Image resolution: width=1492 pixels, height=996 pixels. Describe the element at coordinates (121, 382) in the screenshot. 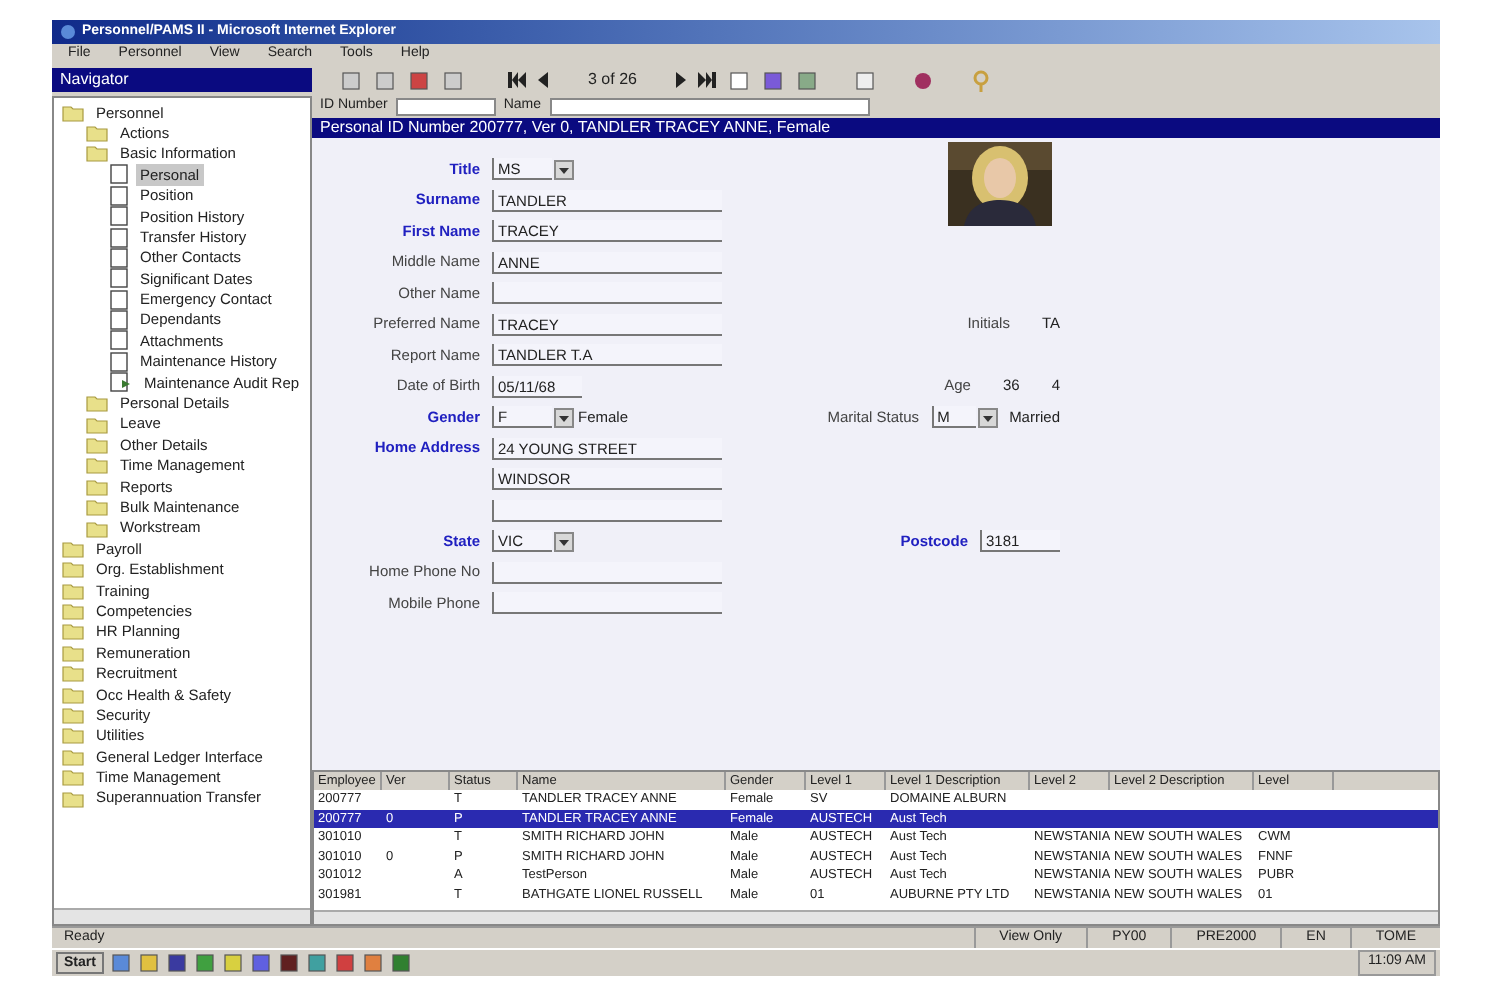

I see `report-icon` at that location.